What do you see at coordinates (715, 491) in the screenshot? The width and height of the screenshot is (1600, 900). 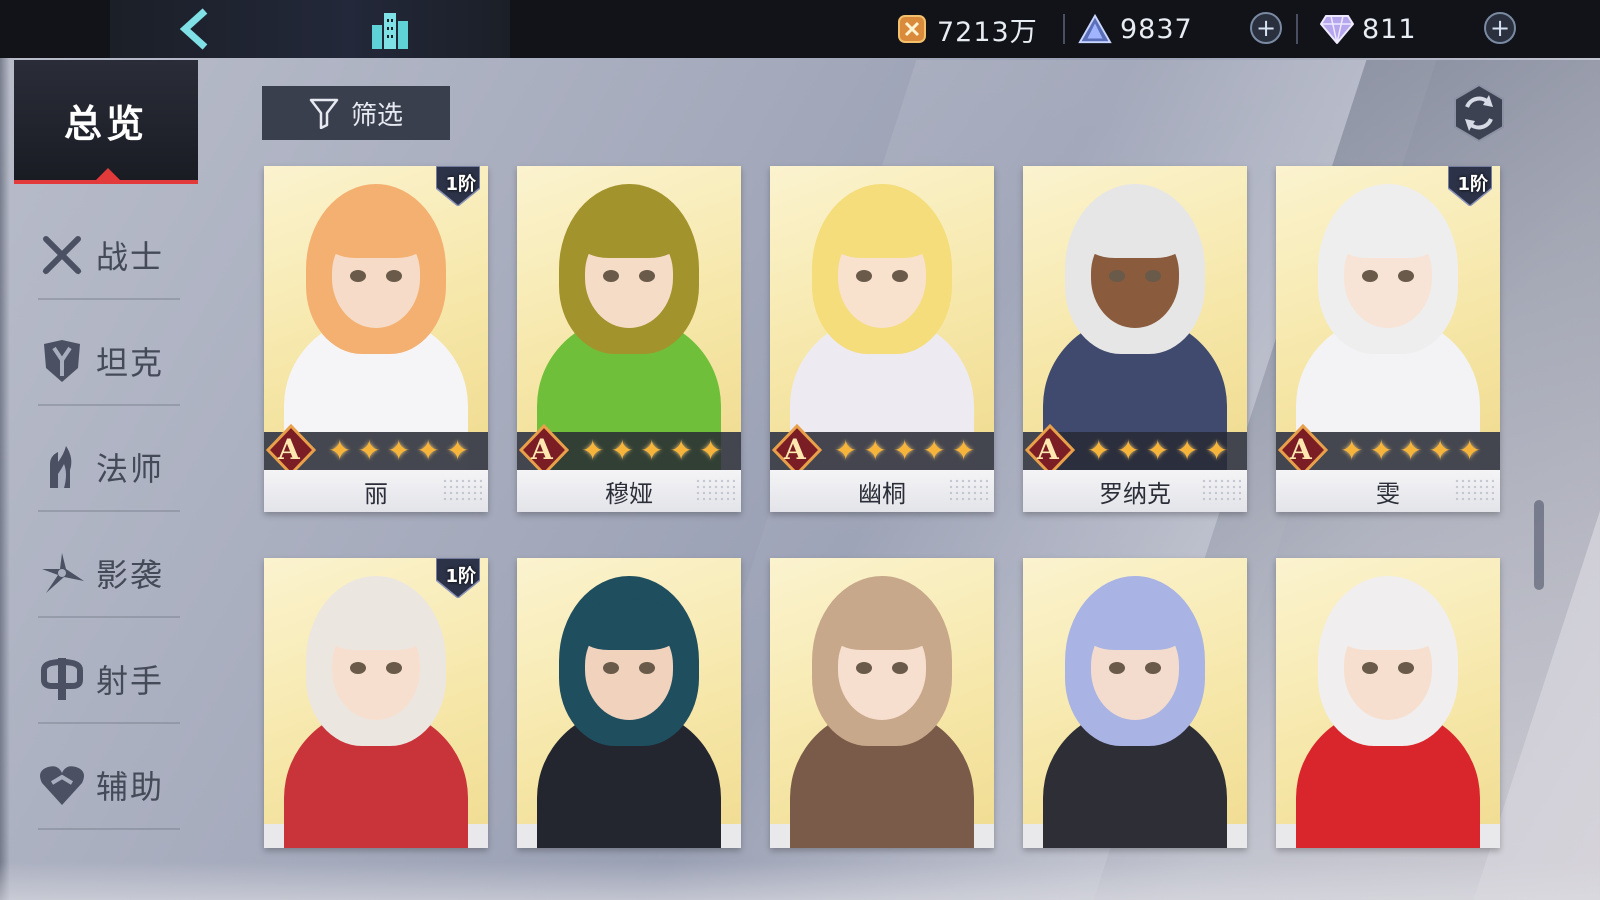 I see `name-bar-pattern` at bounding box center [715, 491].